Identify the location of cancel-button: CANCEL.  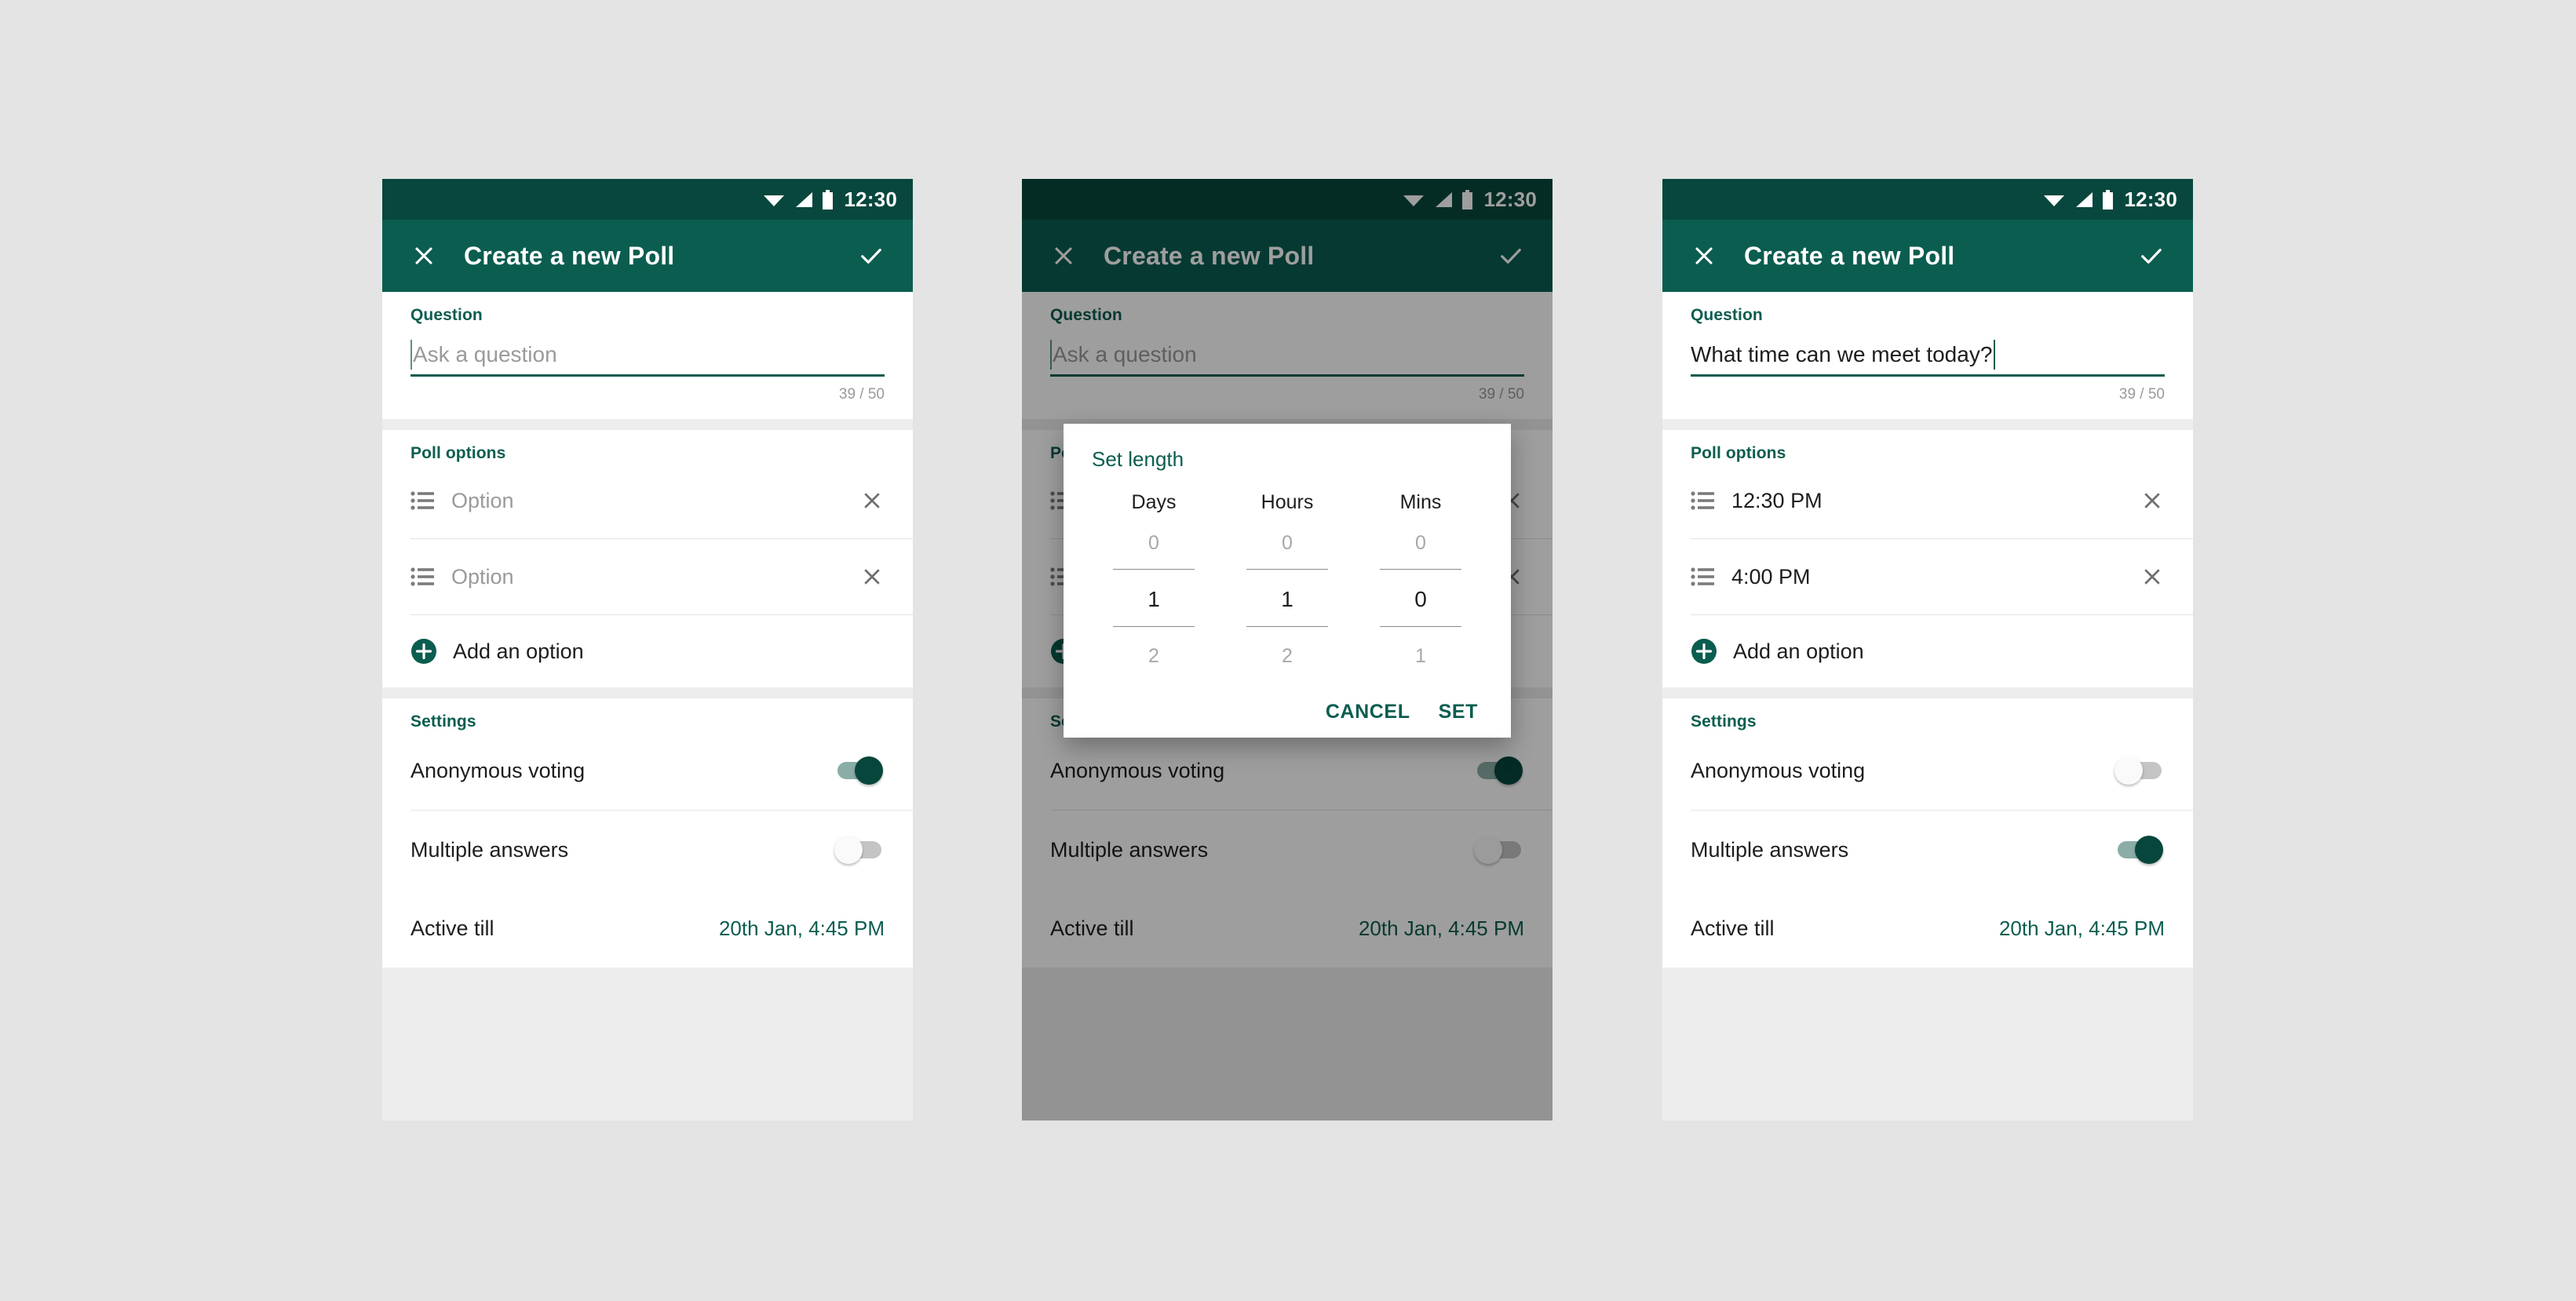
(1368, 712).